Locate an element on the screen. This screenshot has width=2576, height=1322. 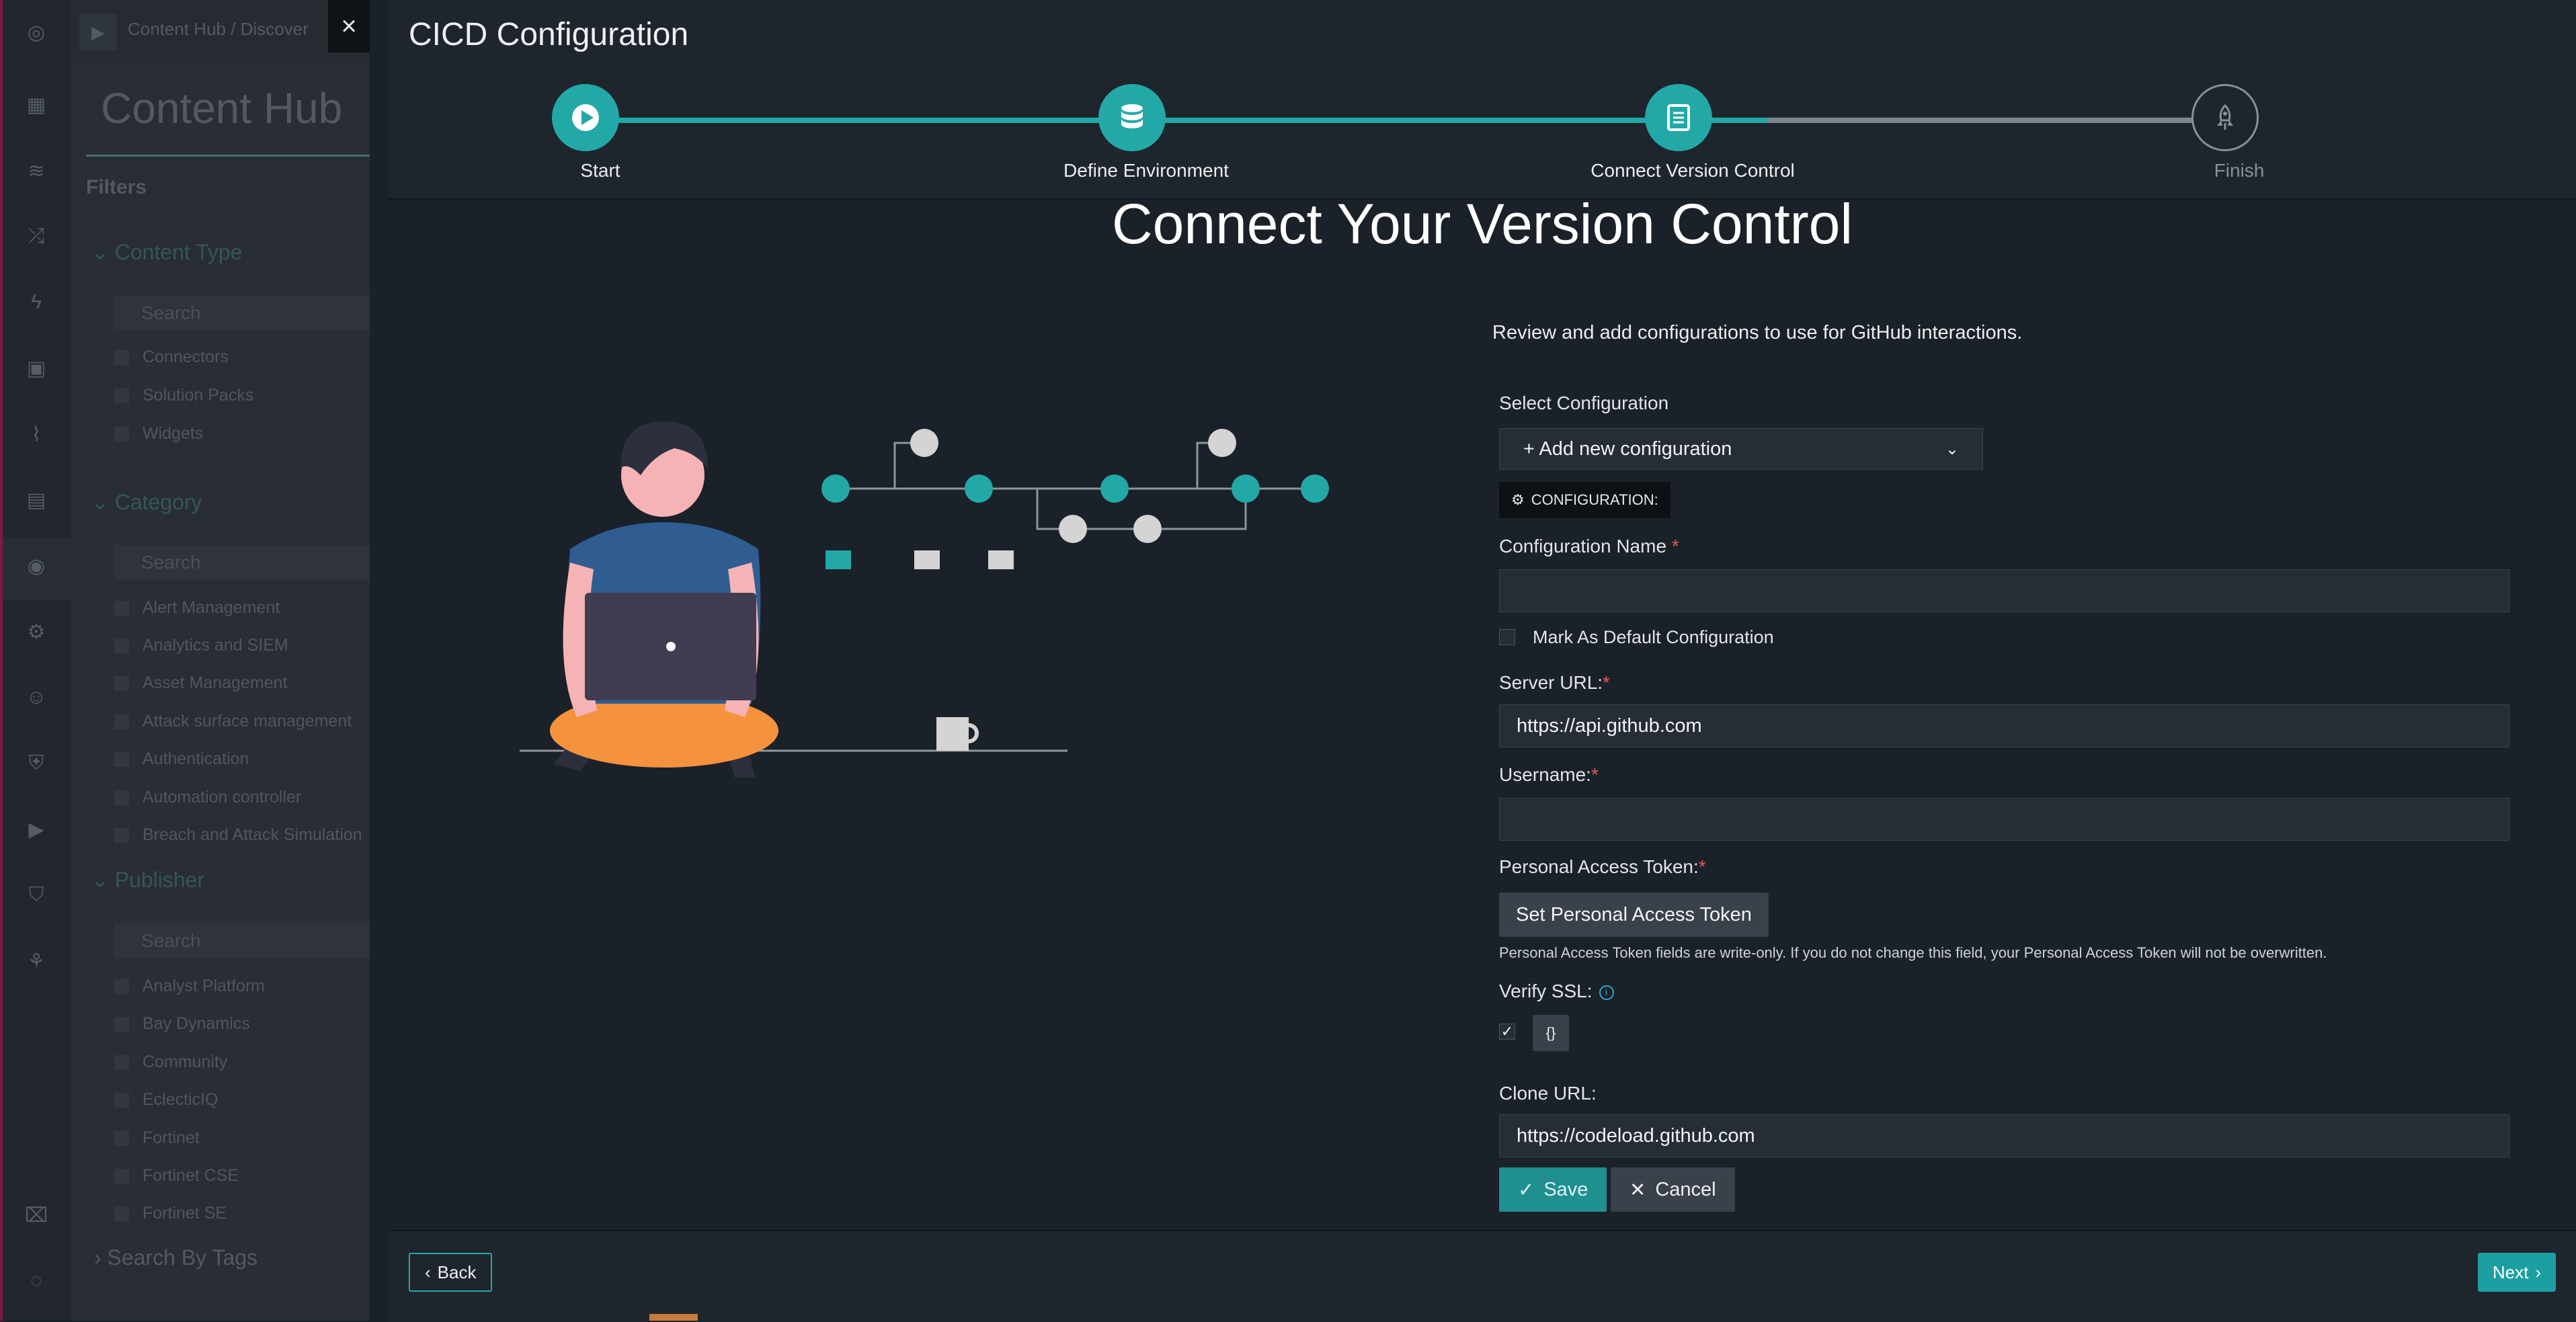
default-configuration-checkbox is located at coordinates (1507, 637).